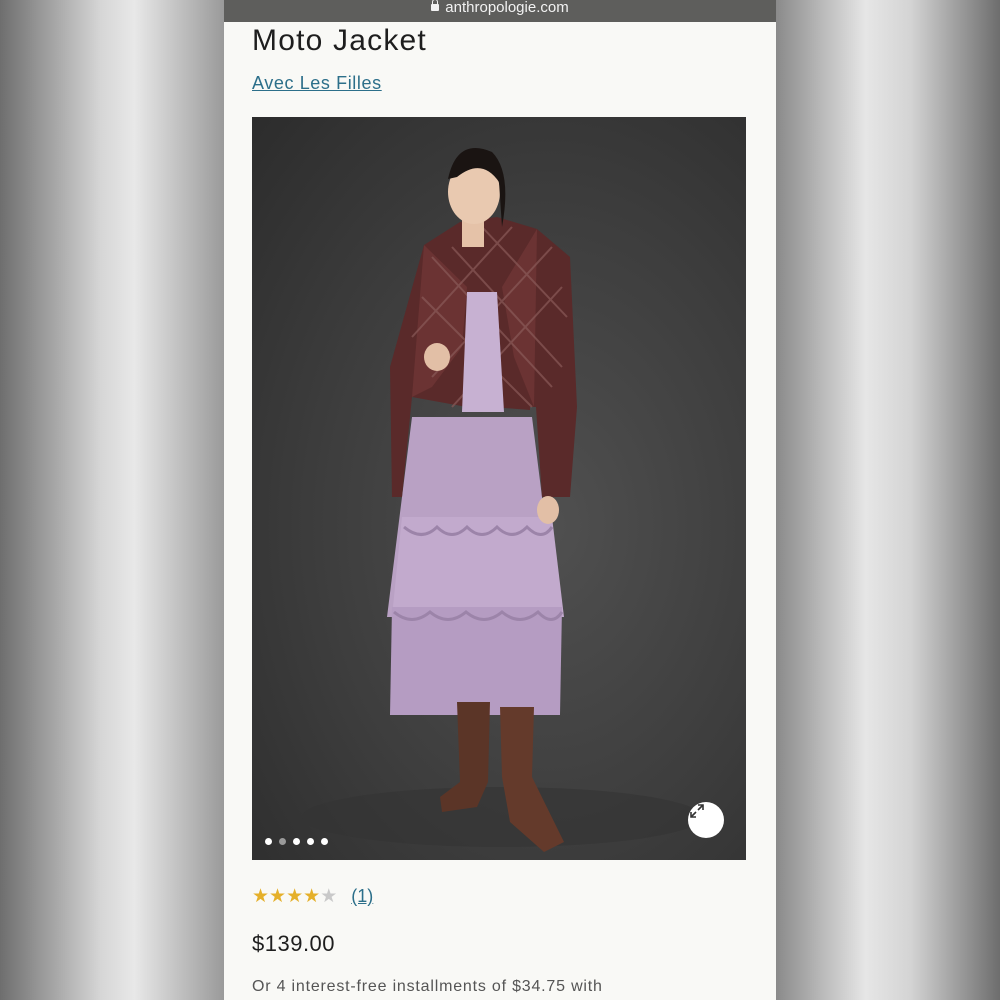 This screenshot has width=1000, height=1000. What do you see at coordinates (294, 943) in the screenshot?
I see `product-price: $139.00` at bounding box center [294, 943].